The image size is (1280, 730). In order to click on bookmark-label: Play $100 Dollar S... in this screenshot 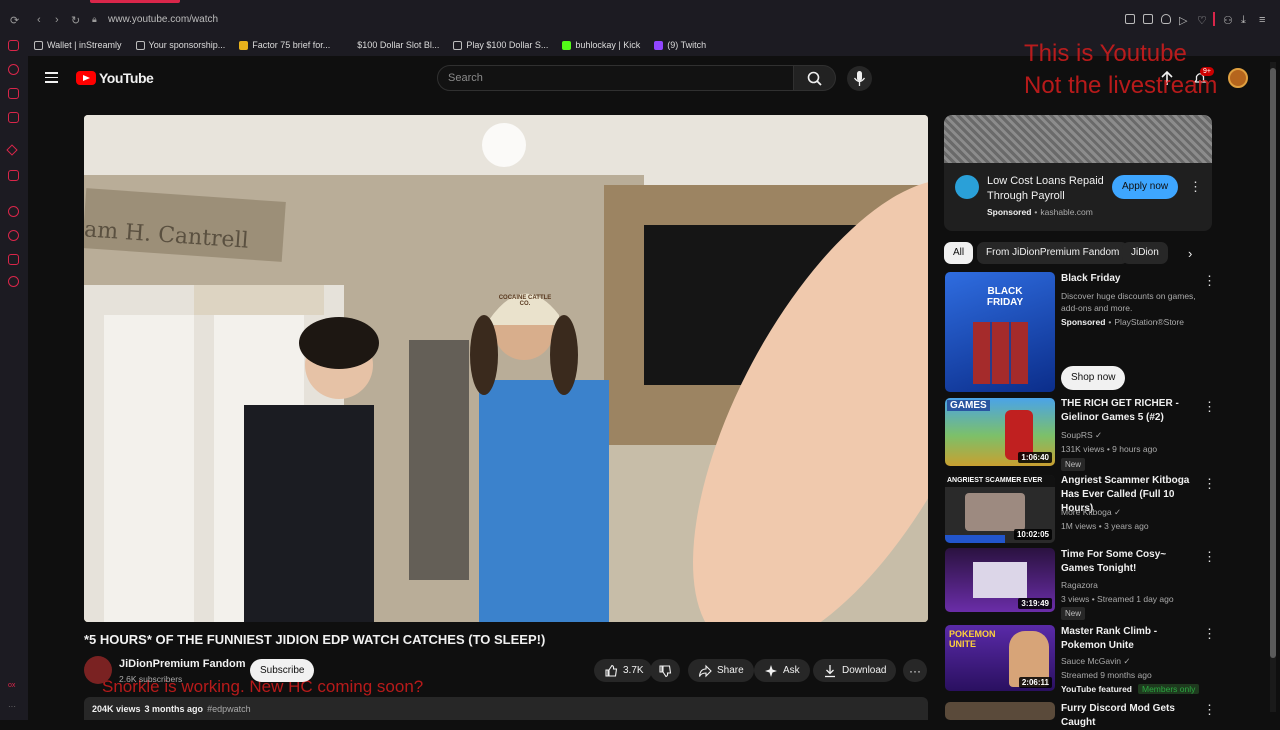, I will do `click(507, 45)`.